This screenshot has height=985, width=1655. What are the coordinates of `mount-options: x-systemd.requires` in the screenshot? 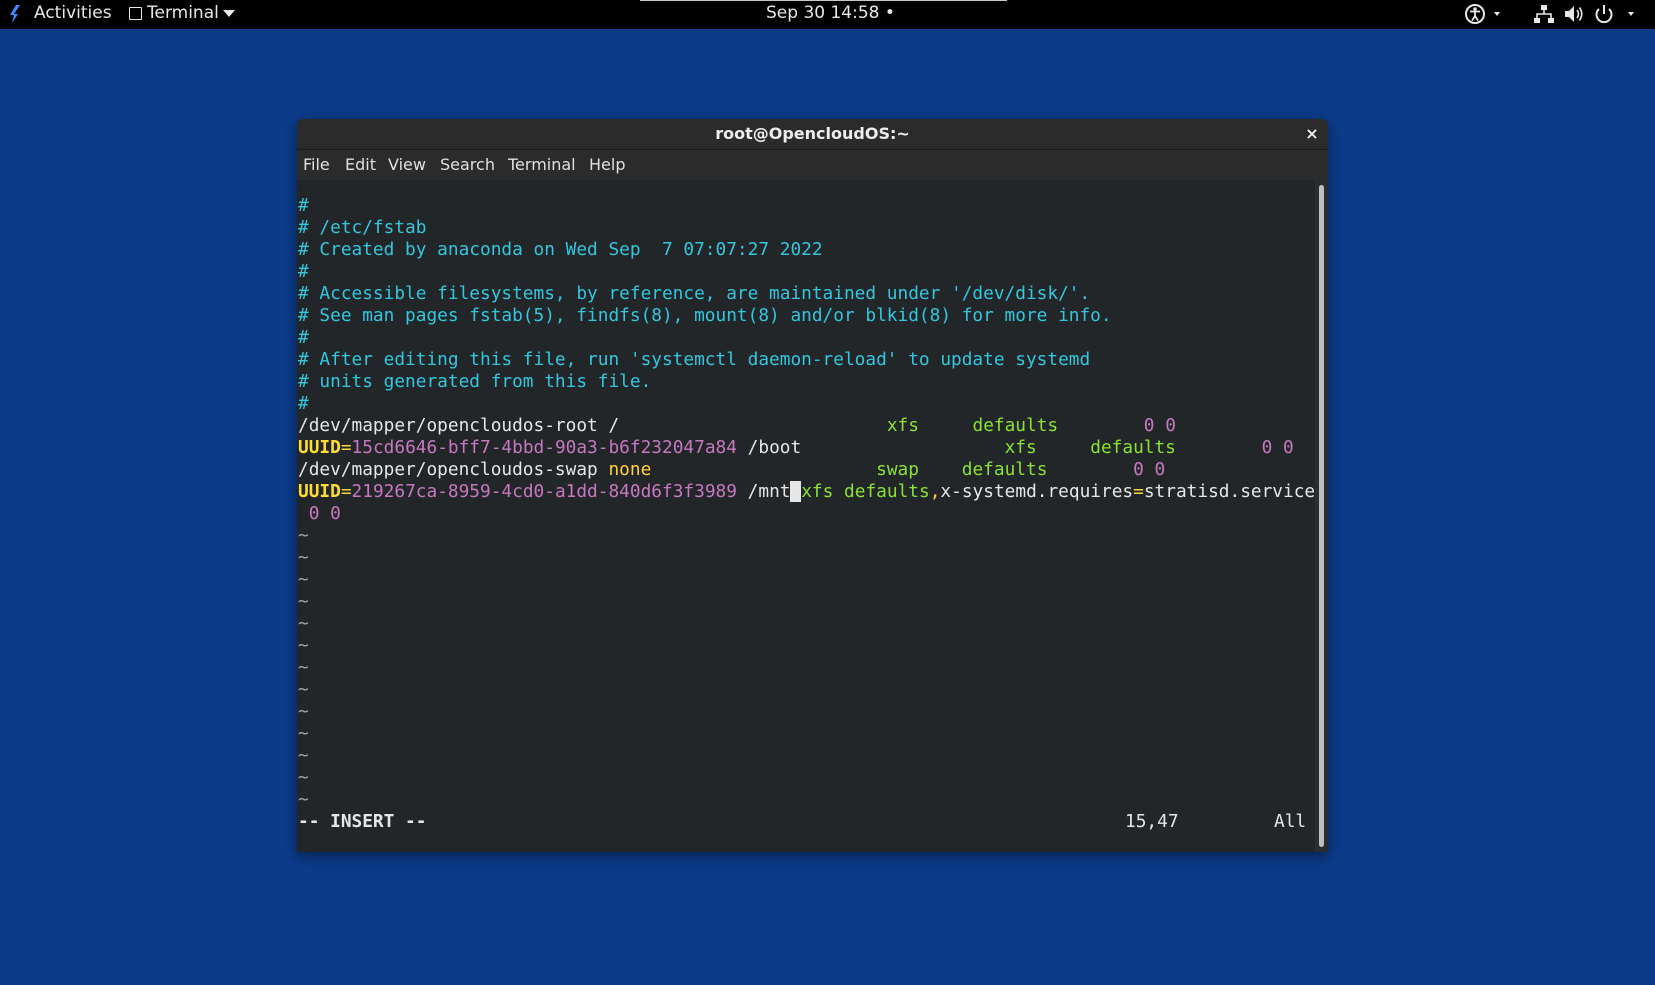 It's located at (1037, 491).